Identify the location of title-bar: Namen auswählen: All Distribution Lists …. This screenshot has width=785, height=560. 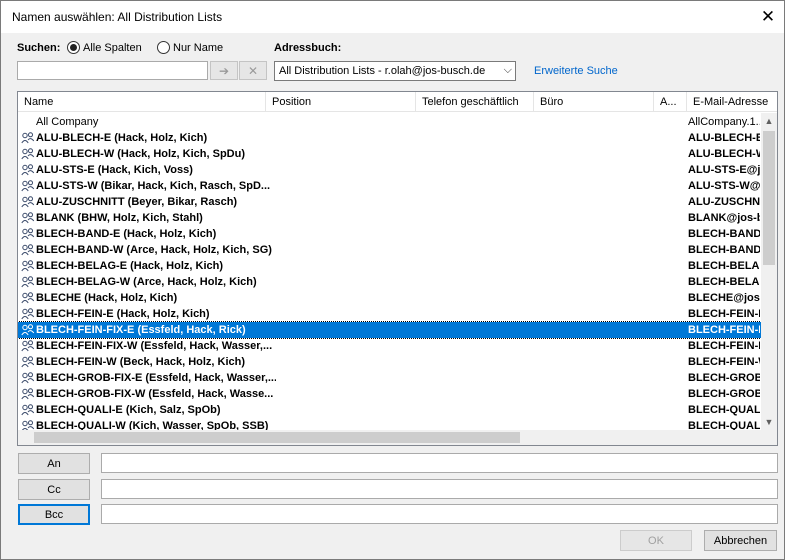
(392, 17).